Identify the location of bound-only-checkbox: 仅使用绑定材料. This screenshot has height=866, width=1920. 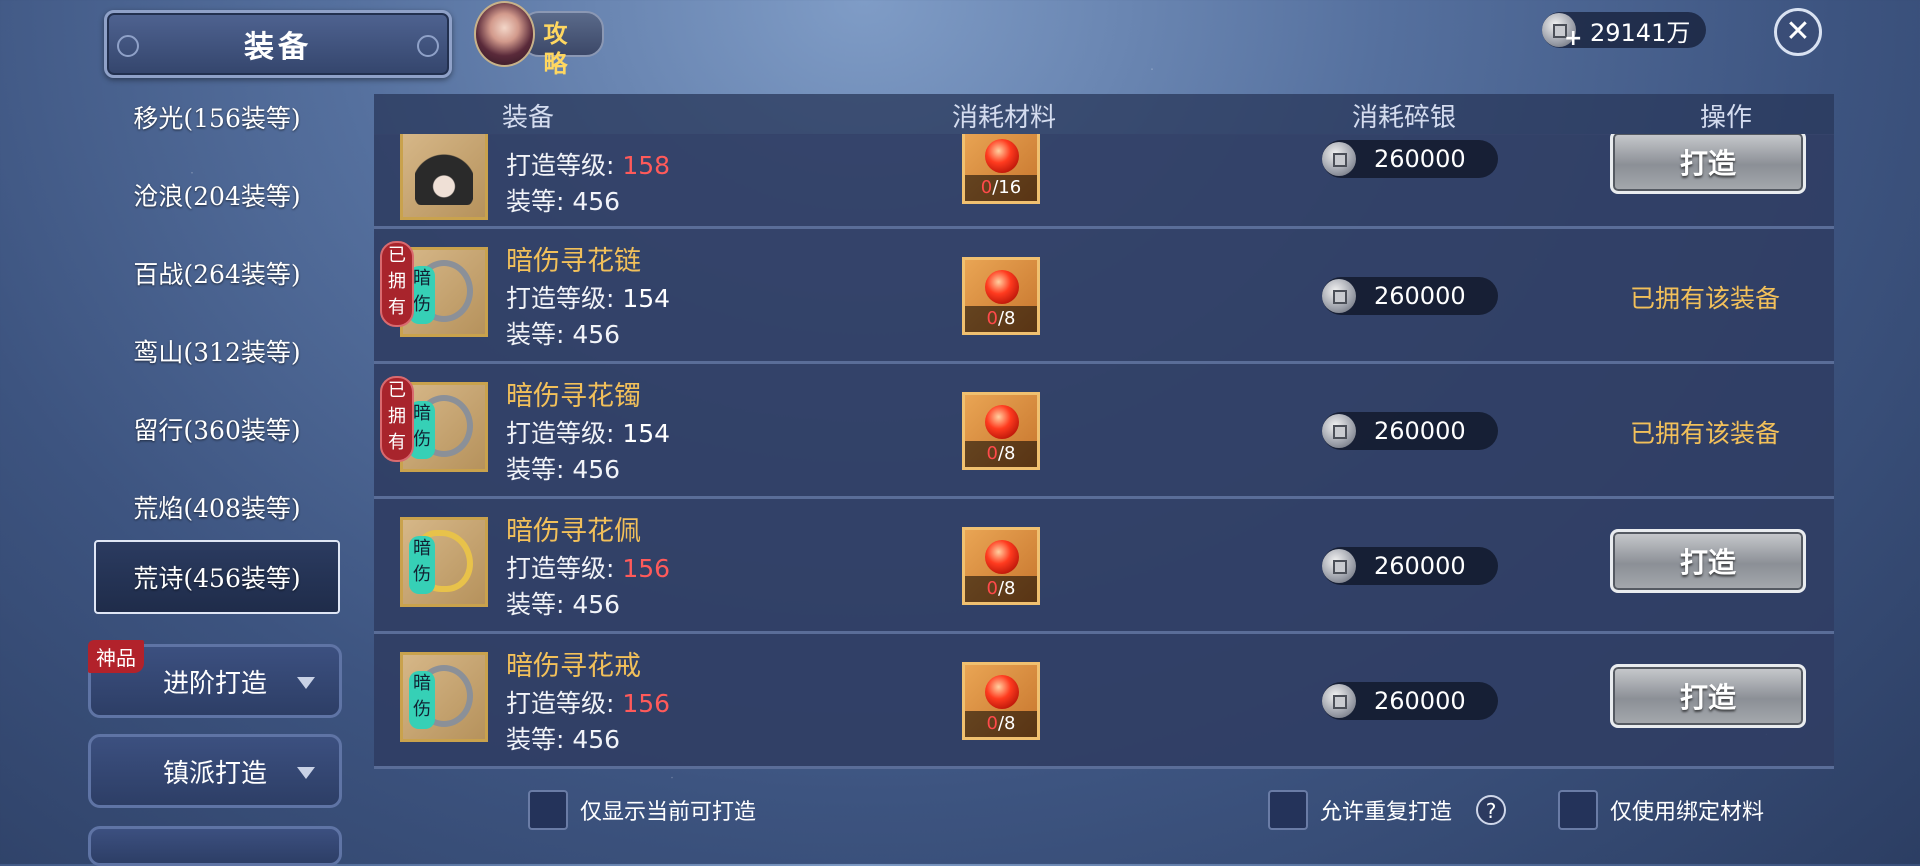
(1661, 810).